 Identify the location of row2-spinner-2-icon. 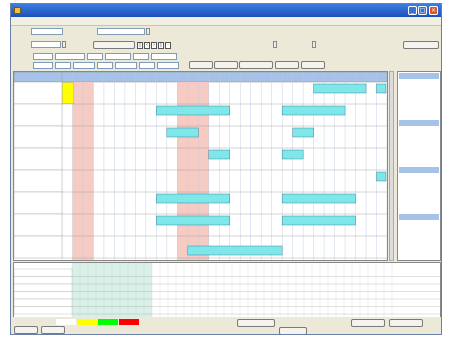
(314, 44).